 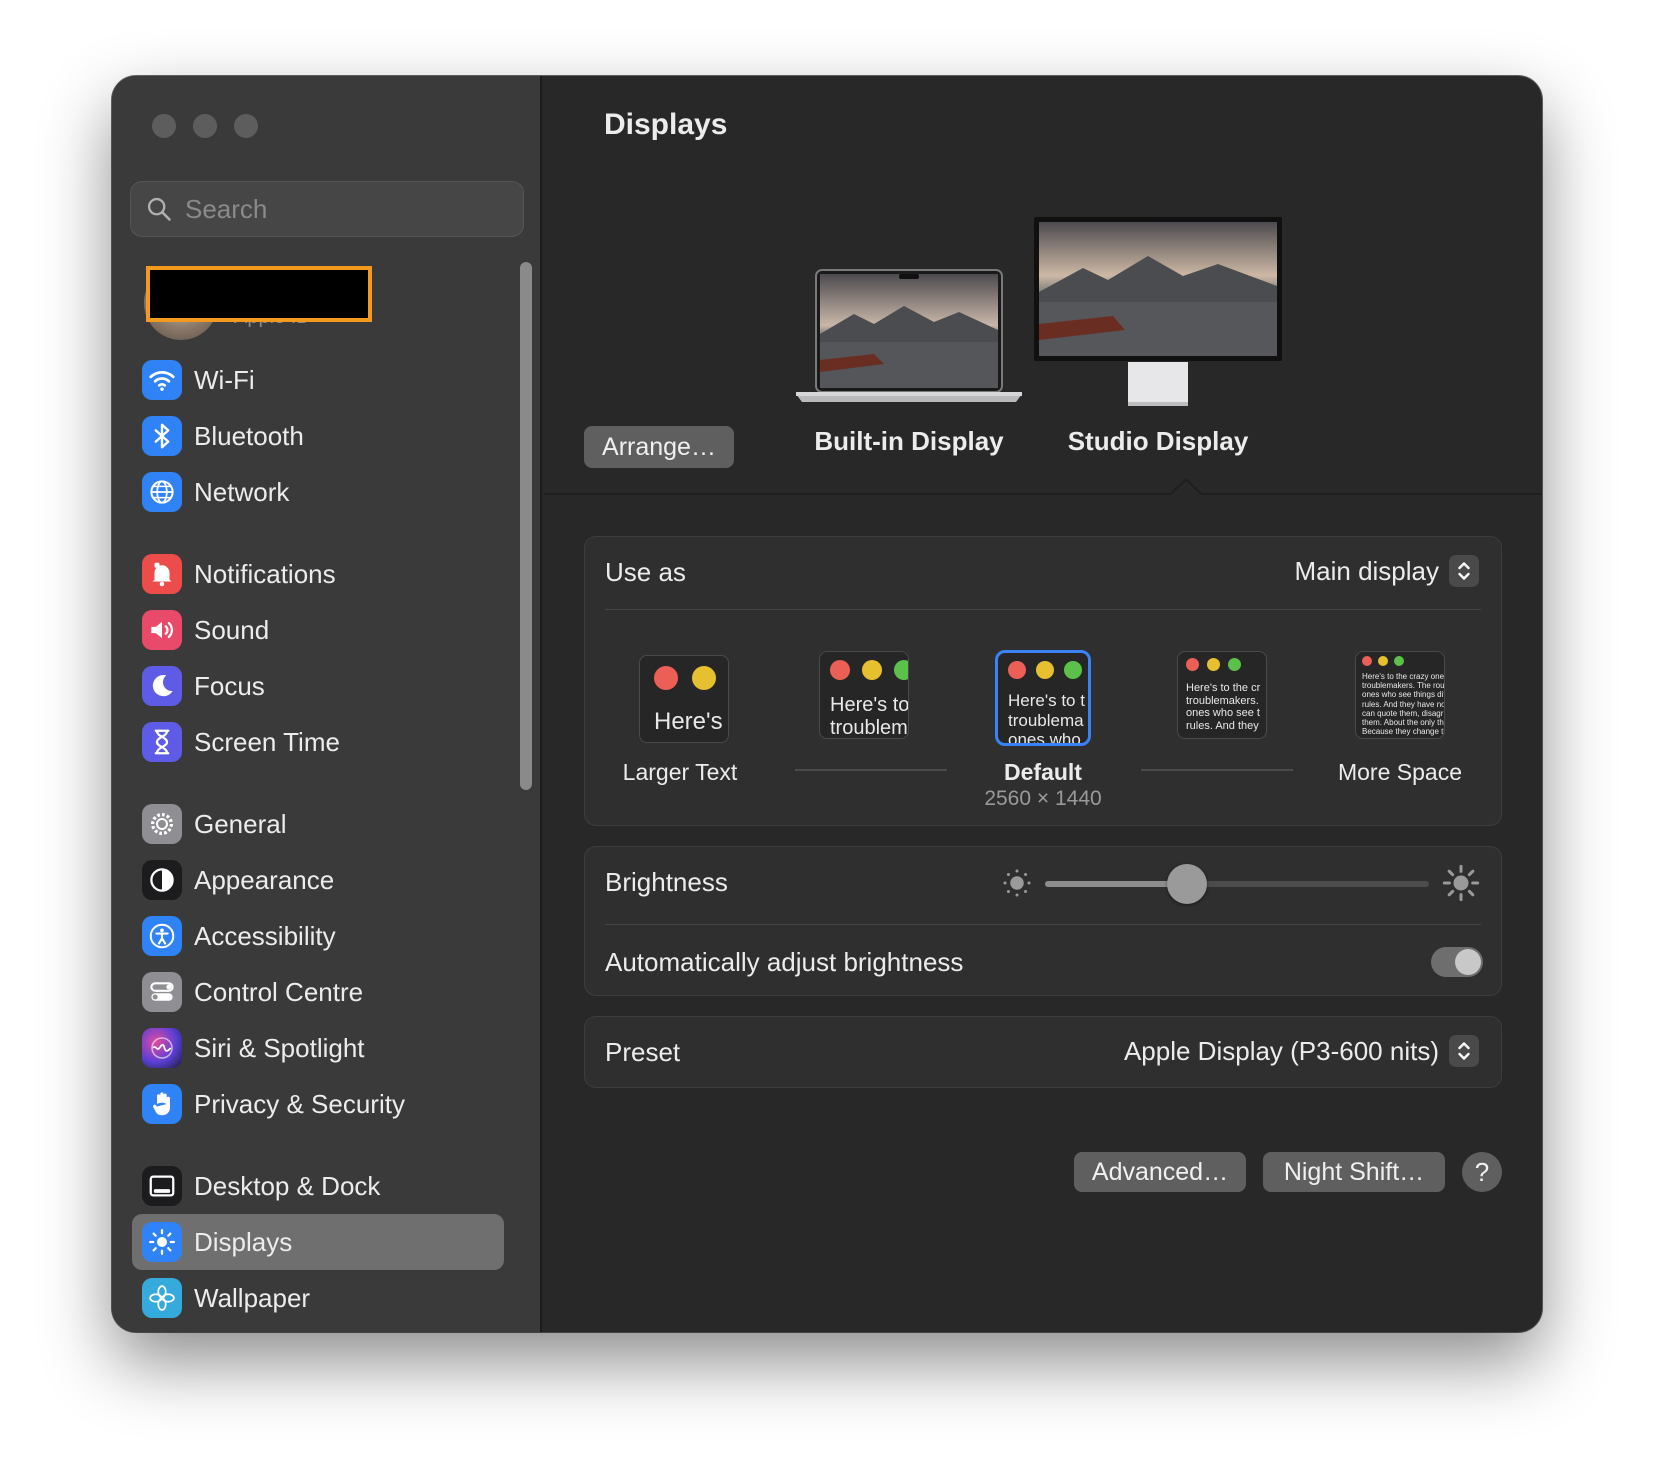 I want to click on sun-icon, so click(x=162, y=1242).